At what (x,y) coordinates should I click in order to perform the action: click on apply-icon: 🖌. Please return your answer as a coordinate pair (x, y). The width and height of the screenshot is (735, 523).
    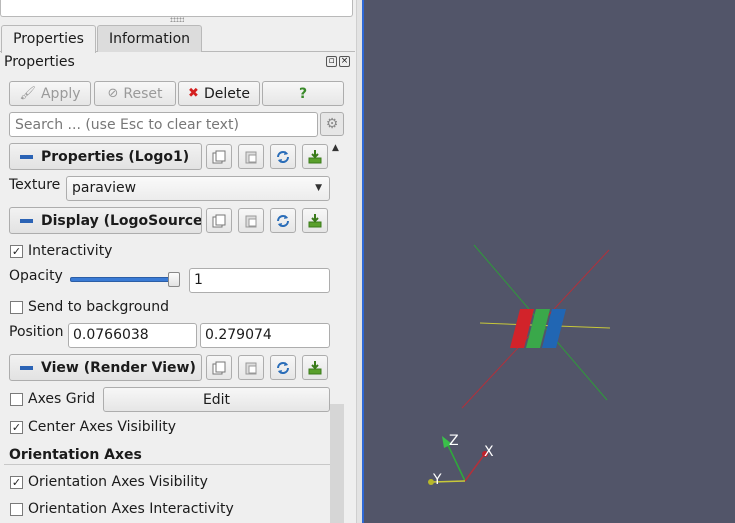
    Looking at the image, I should click on (27, 93).